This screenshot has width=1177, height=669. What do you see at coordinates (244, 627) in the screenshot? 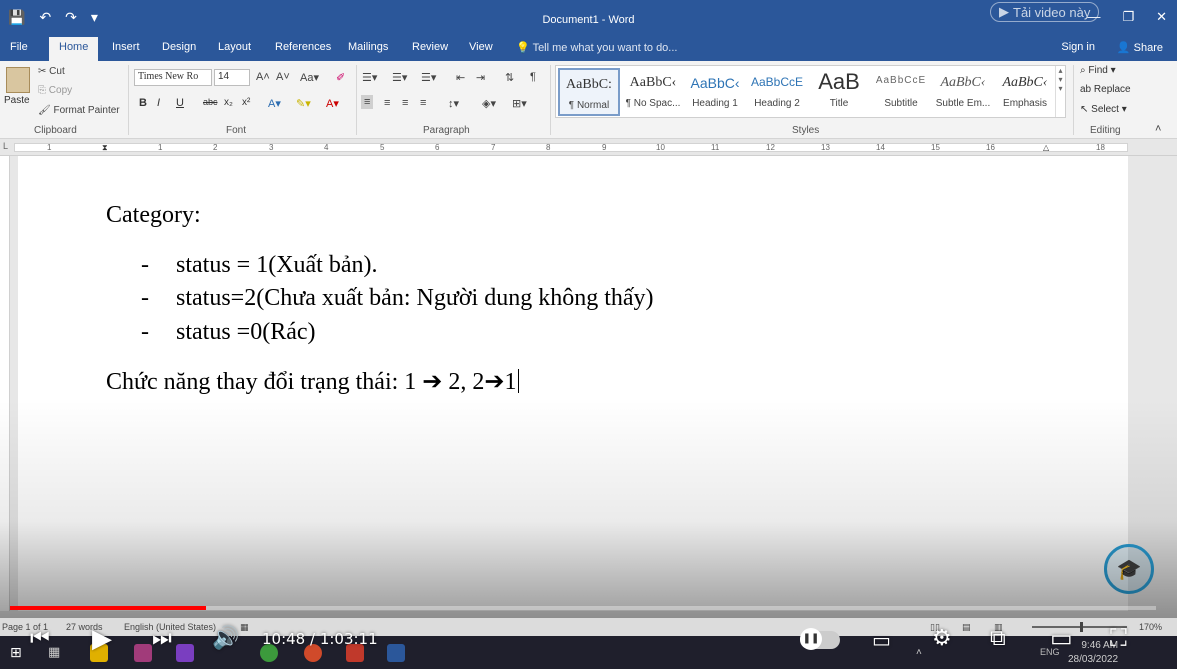
I see `macro-icon: ▦` at bounding box center [244, 627].